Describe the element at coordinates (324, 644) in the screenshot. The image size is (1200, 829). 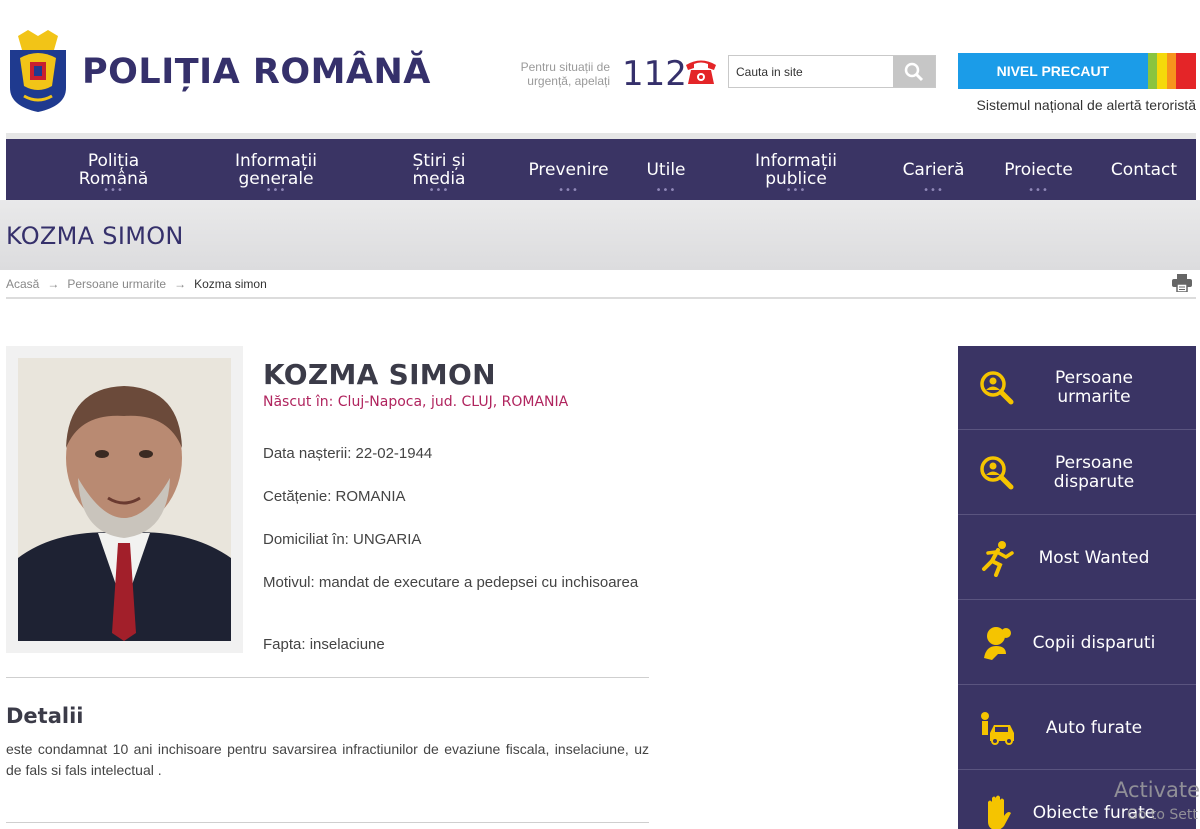
I see `person-deed: Fapta: inselaciune` at that location.